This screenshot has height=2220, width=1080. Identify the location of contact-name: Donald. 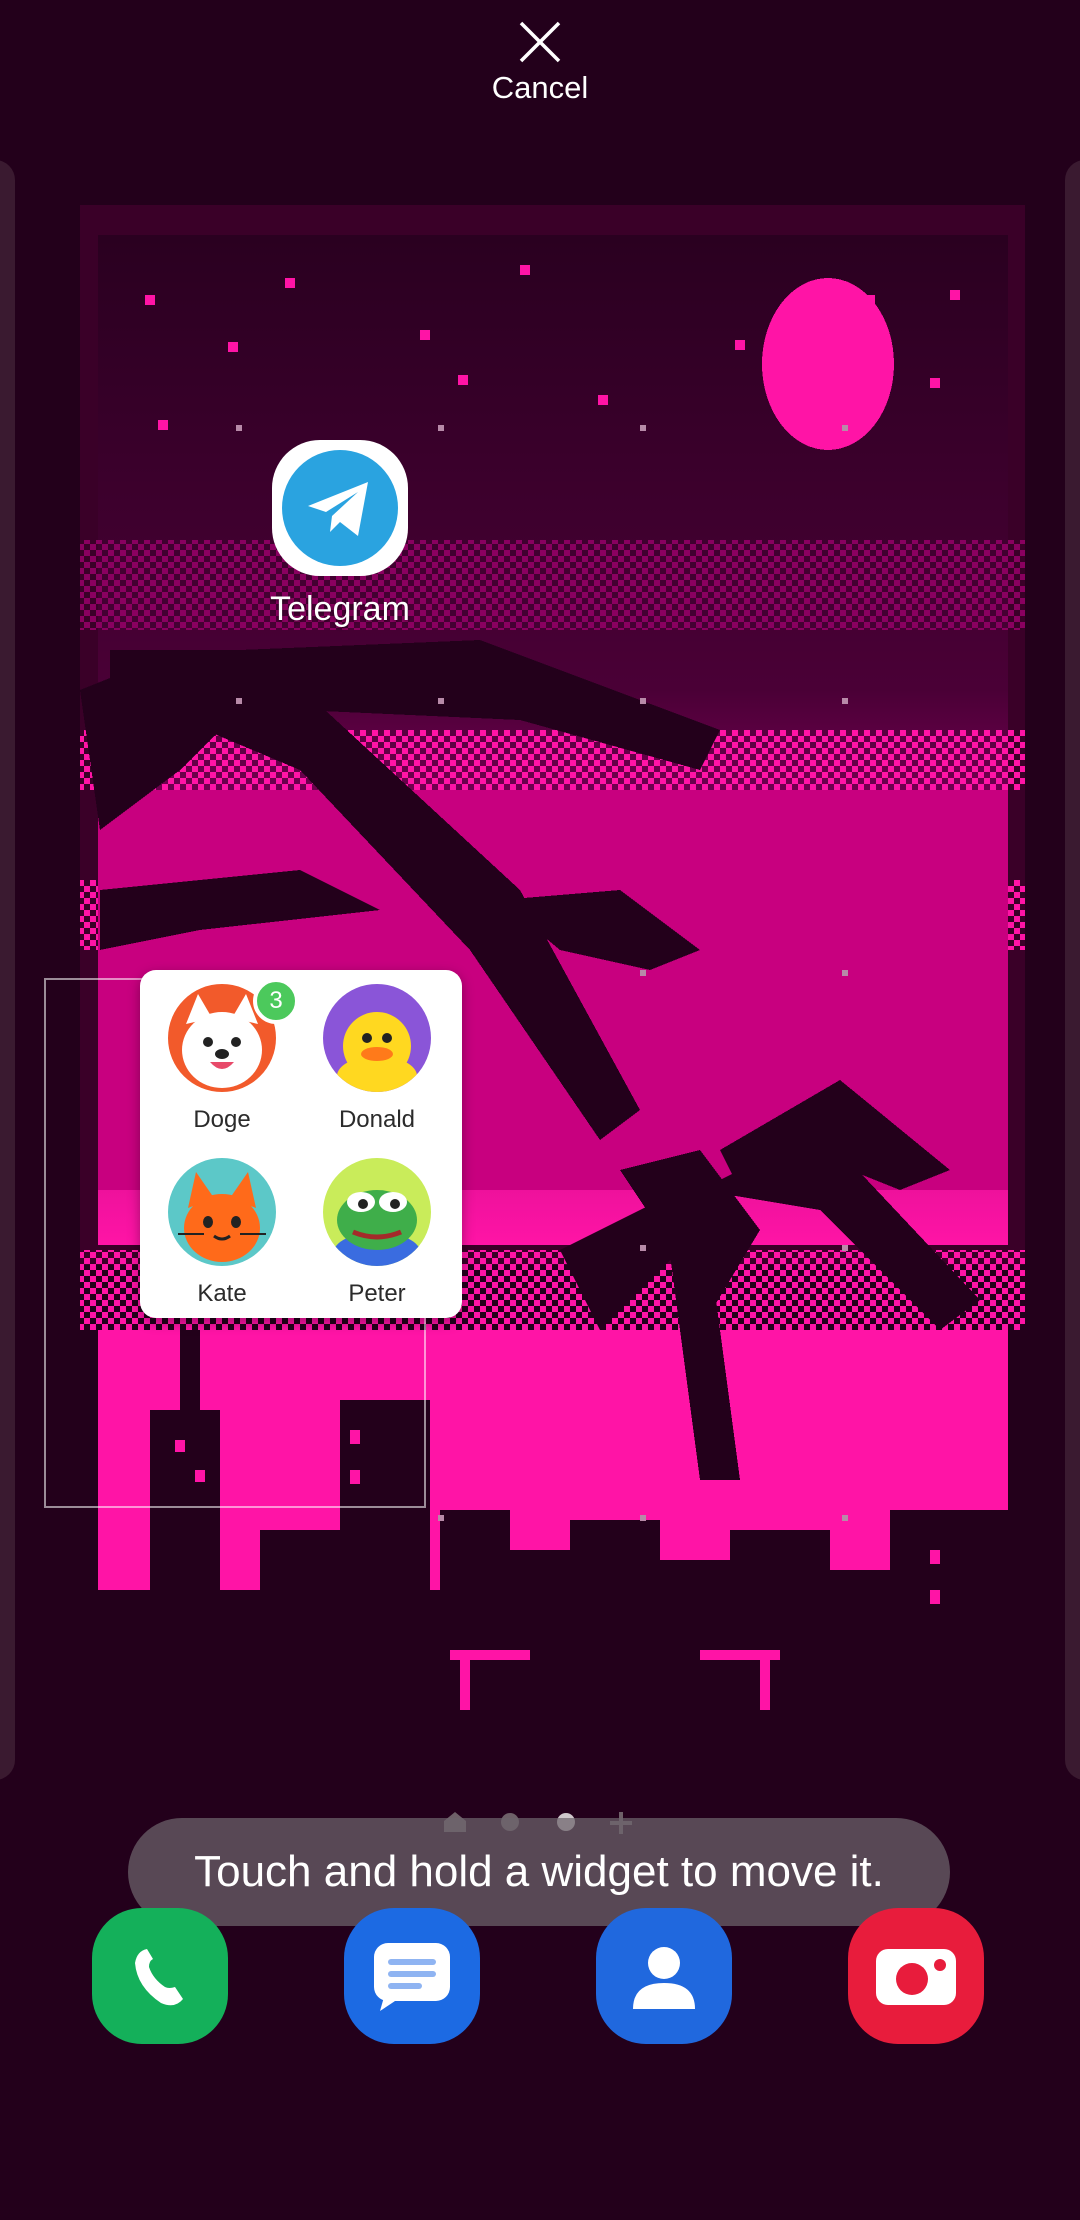
(377, 1119).